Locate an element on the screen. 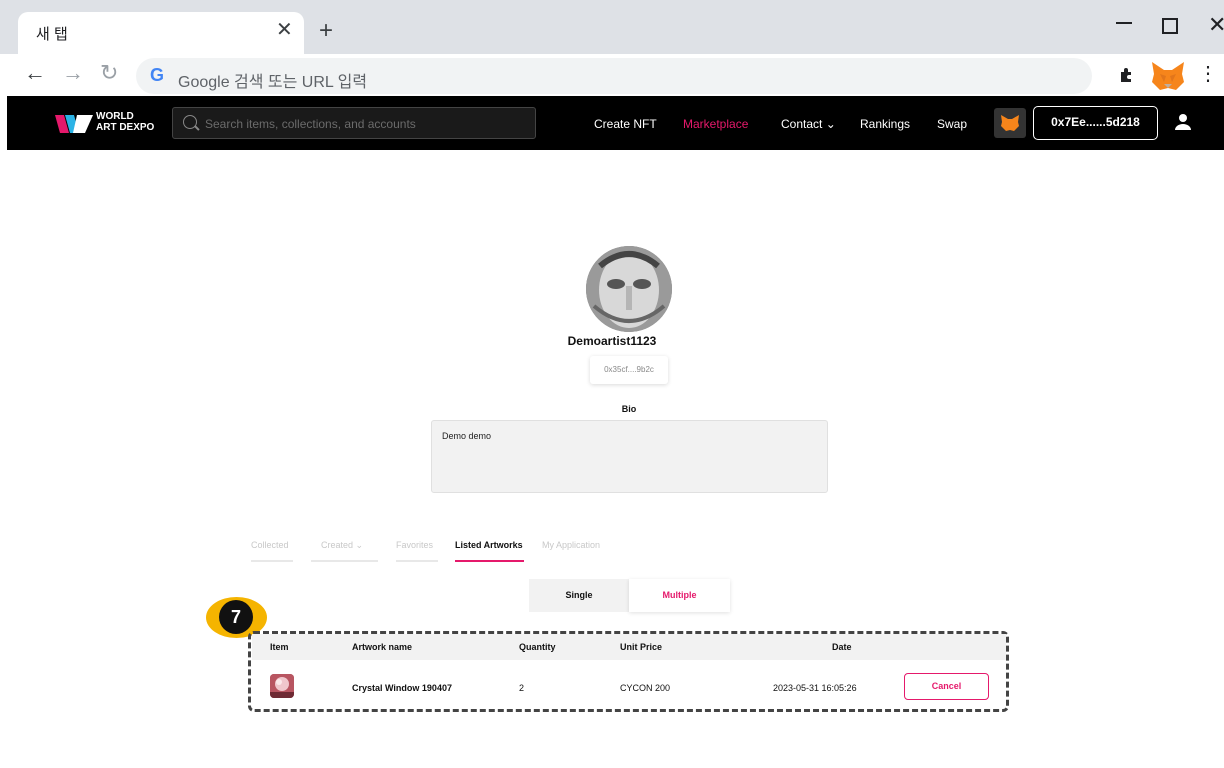  artwork-image is located at coordinates (282, 686).